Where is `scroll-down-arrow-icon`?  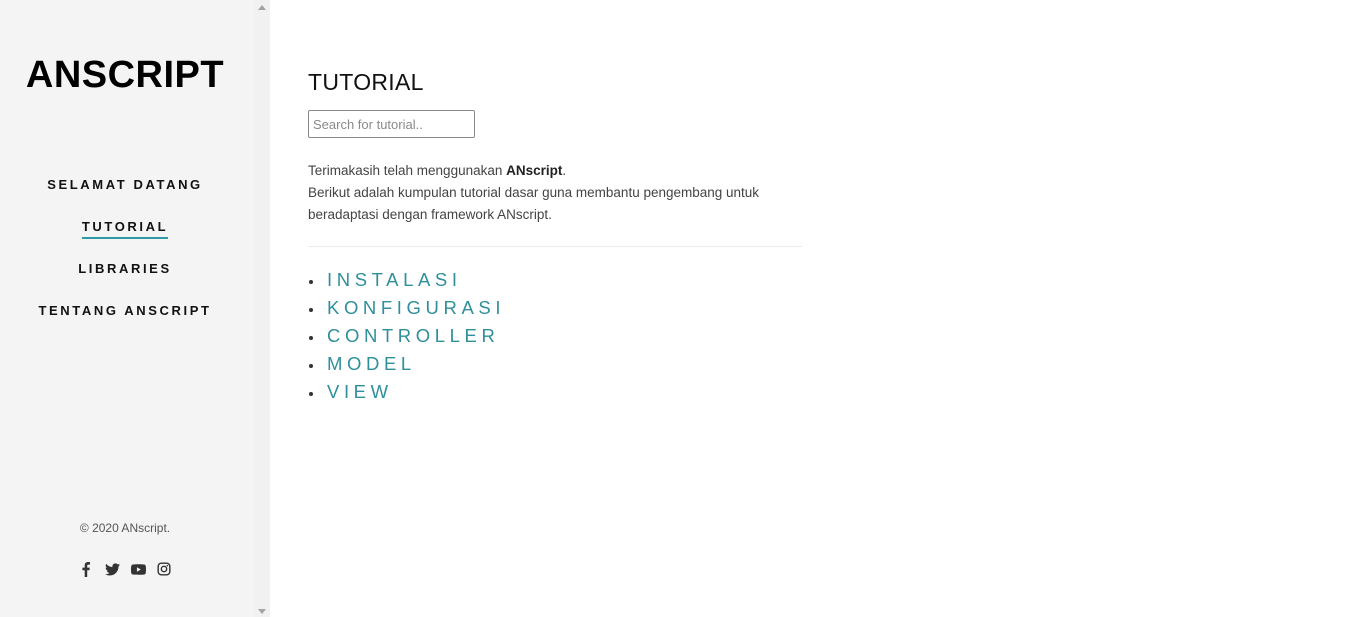 scroll-down-arrow-icon is located at coordinates (262, 611).